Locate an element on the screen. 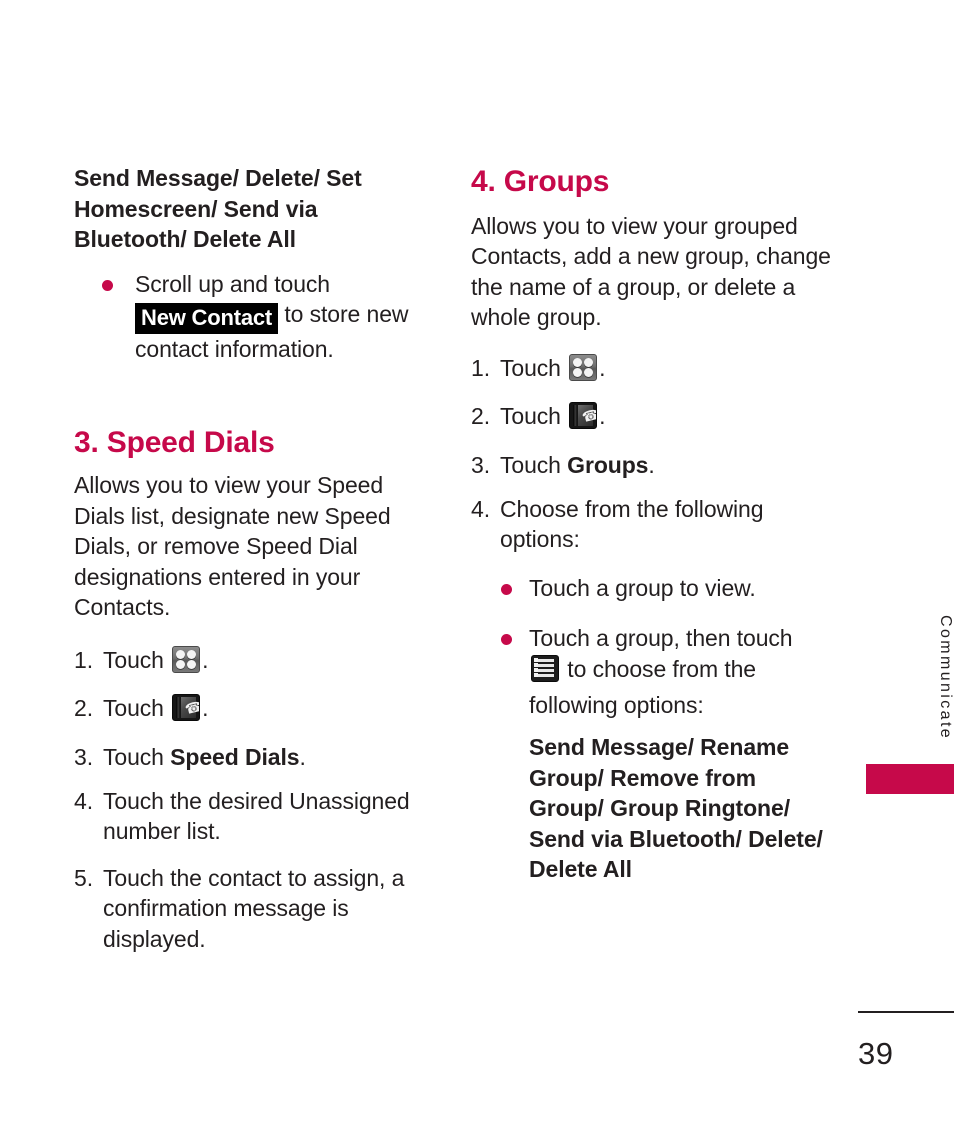 Image resolution: width=954 pixels, height=1145 pixels. step-item: 4. Choose from the following options: is located at coordinates (651, 524).